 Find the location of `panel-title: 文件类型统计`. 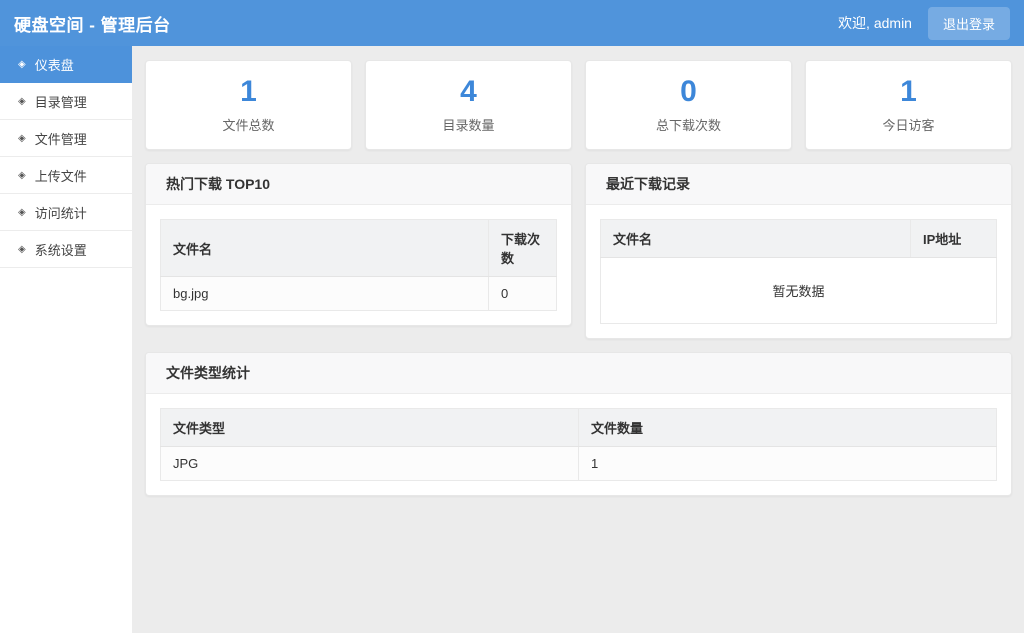

panel-title: 文件类型统计 is located at coordinates (578, 373).